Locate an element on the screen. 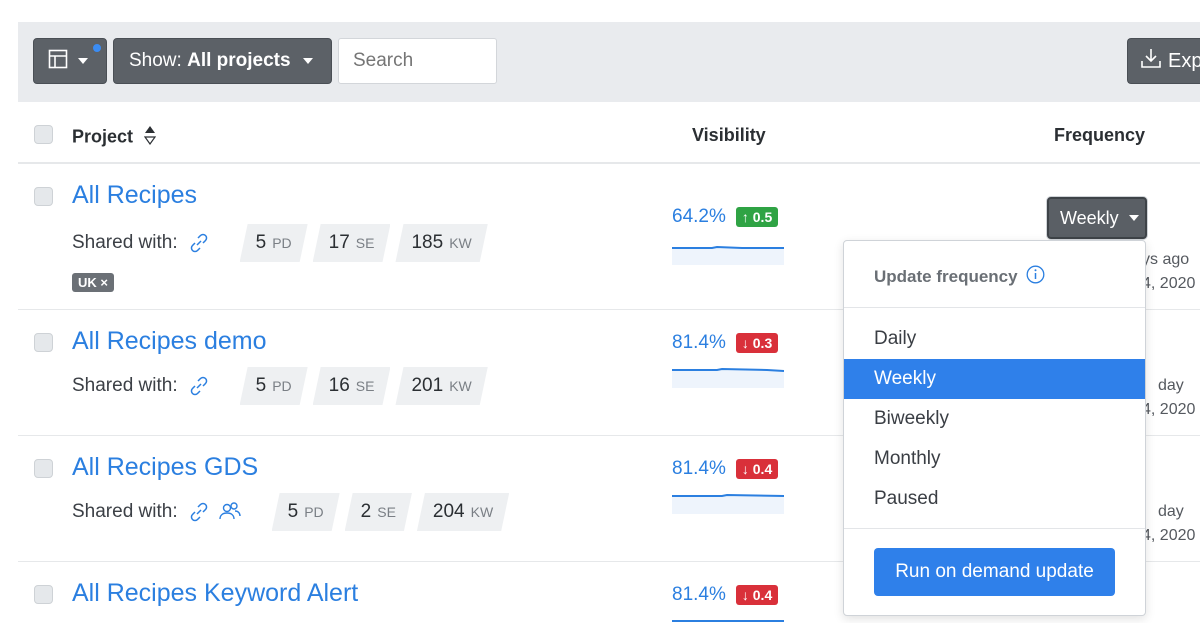 The width and height of the screenshot is (1200, 623). menu-item-biweekly: Biweekly is located at coordinates (994, 419).